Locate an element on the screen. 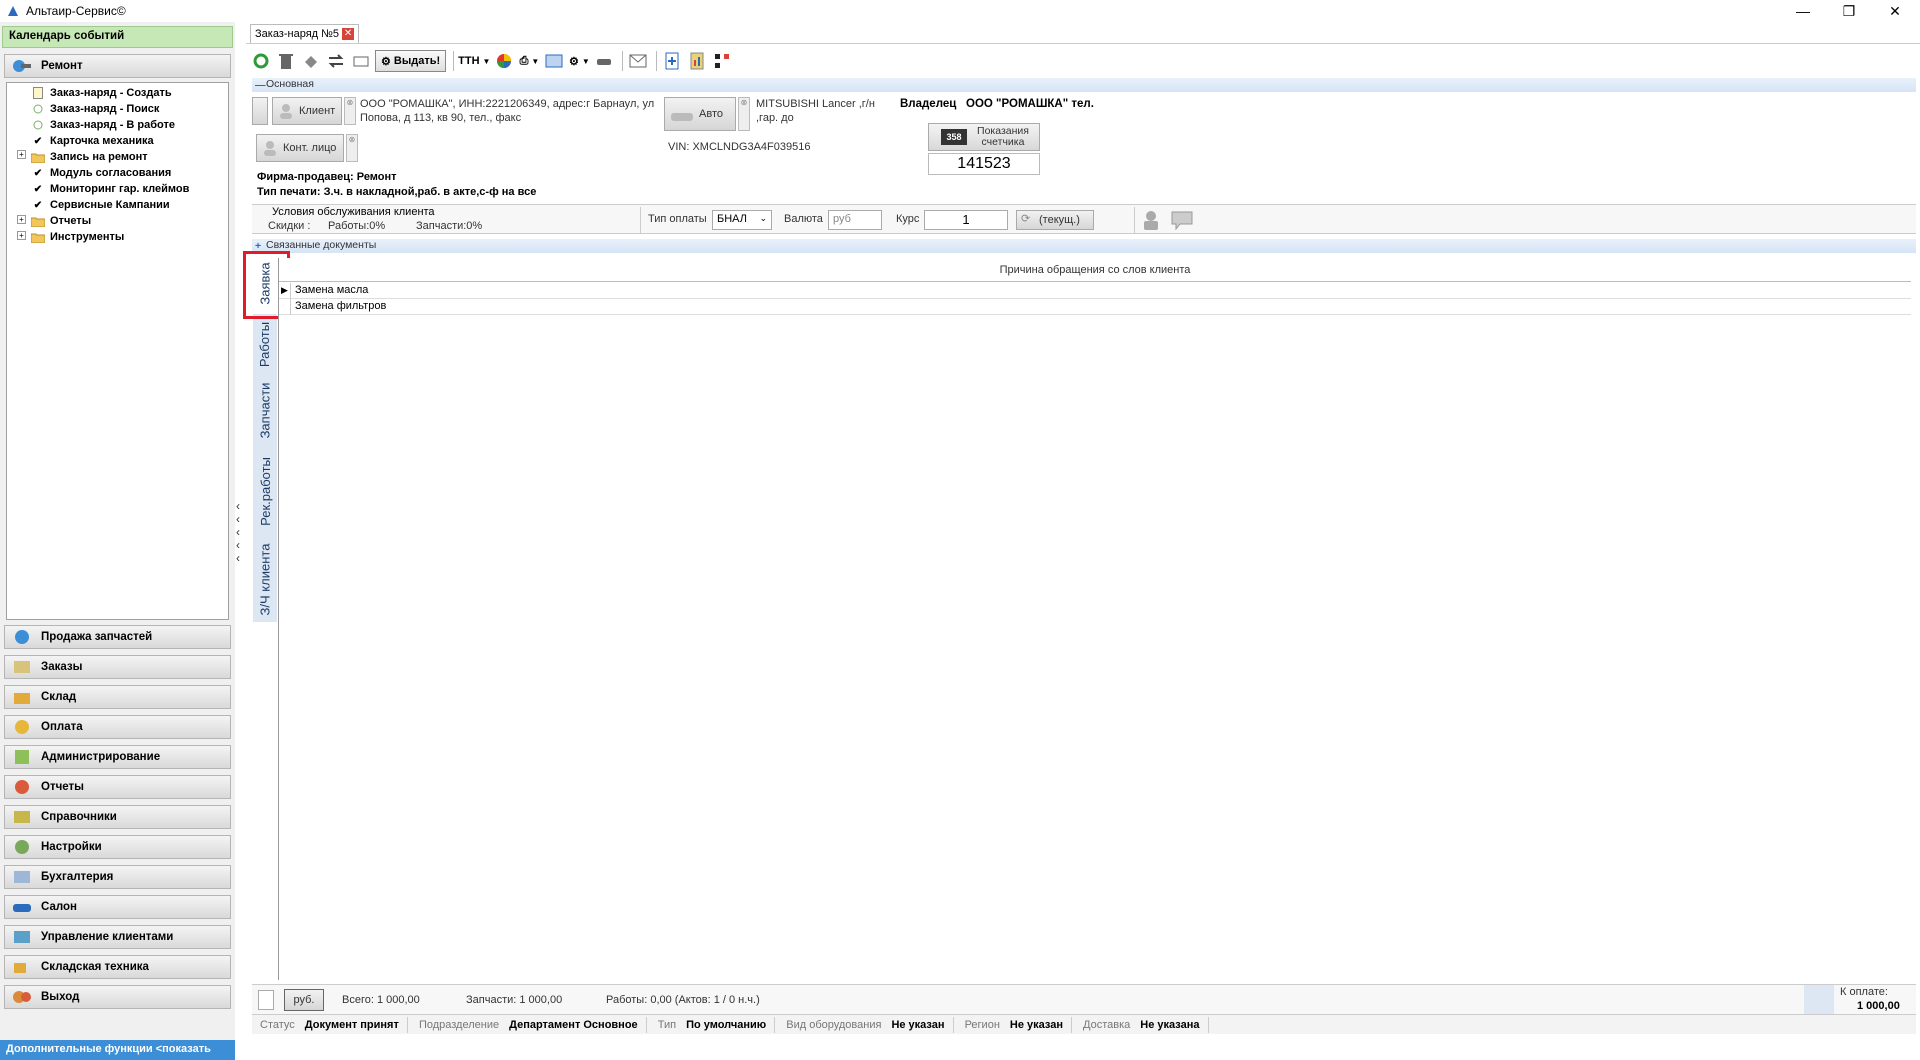 The width and height of the screenshot is (1920, 1060). tree-item: ✔ Модуль согласования is located at coordinates (101, 173).